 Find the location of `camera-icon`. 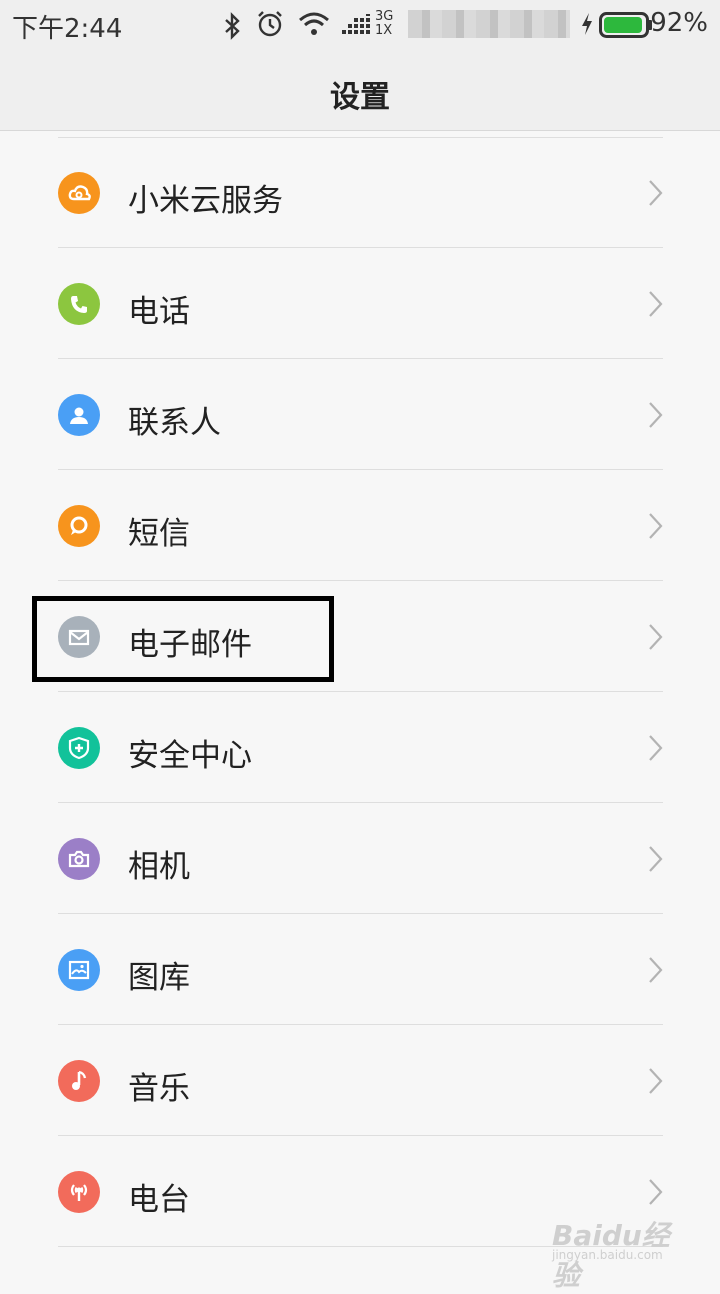

camera-icon is located at coordinates (79, 859).